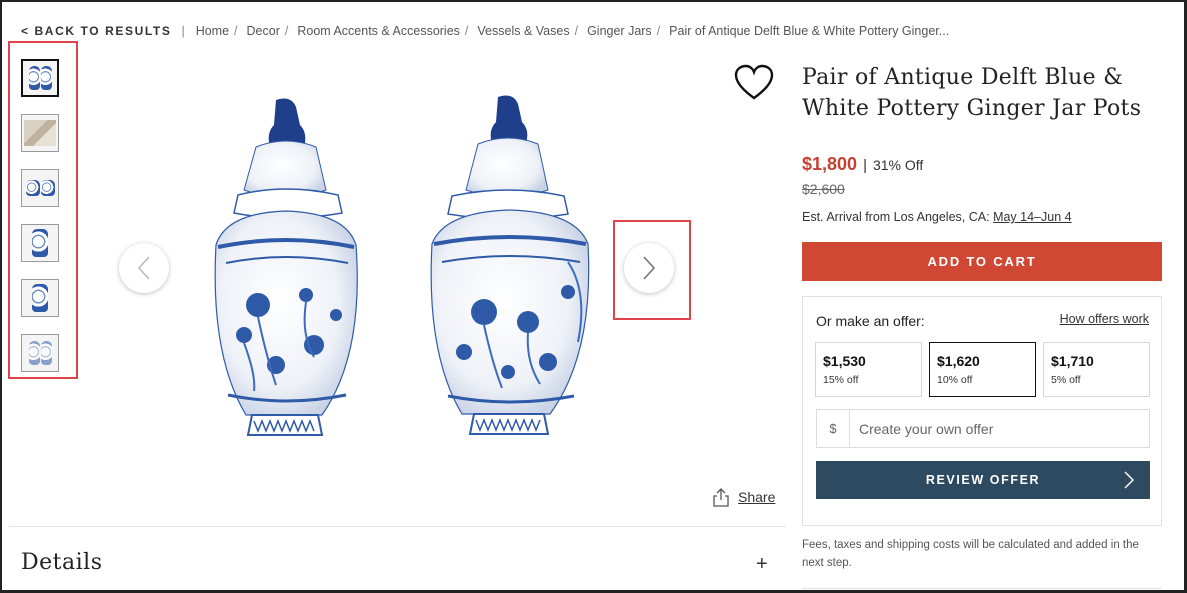  I want to click on price-row: $1,800 | 31% Off, so click(862, 164).